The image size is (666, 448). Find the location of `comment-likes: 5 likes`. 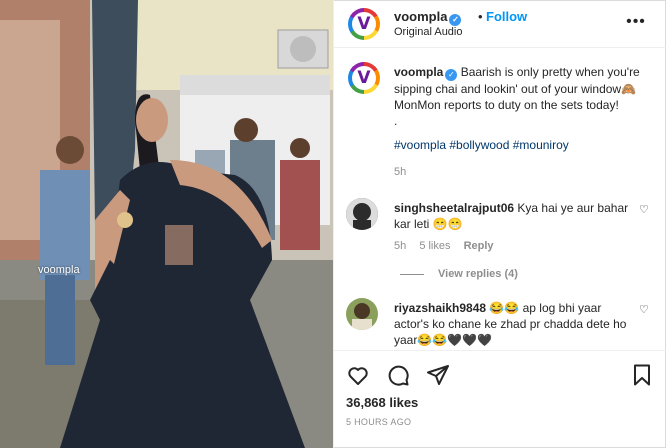

comment-likes: 5 likes is located at coordinates (434, 246).